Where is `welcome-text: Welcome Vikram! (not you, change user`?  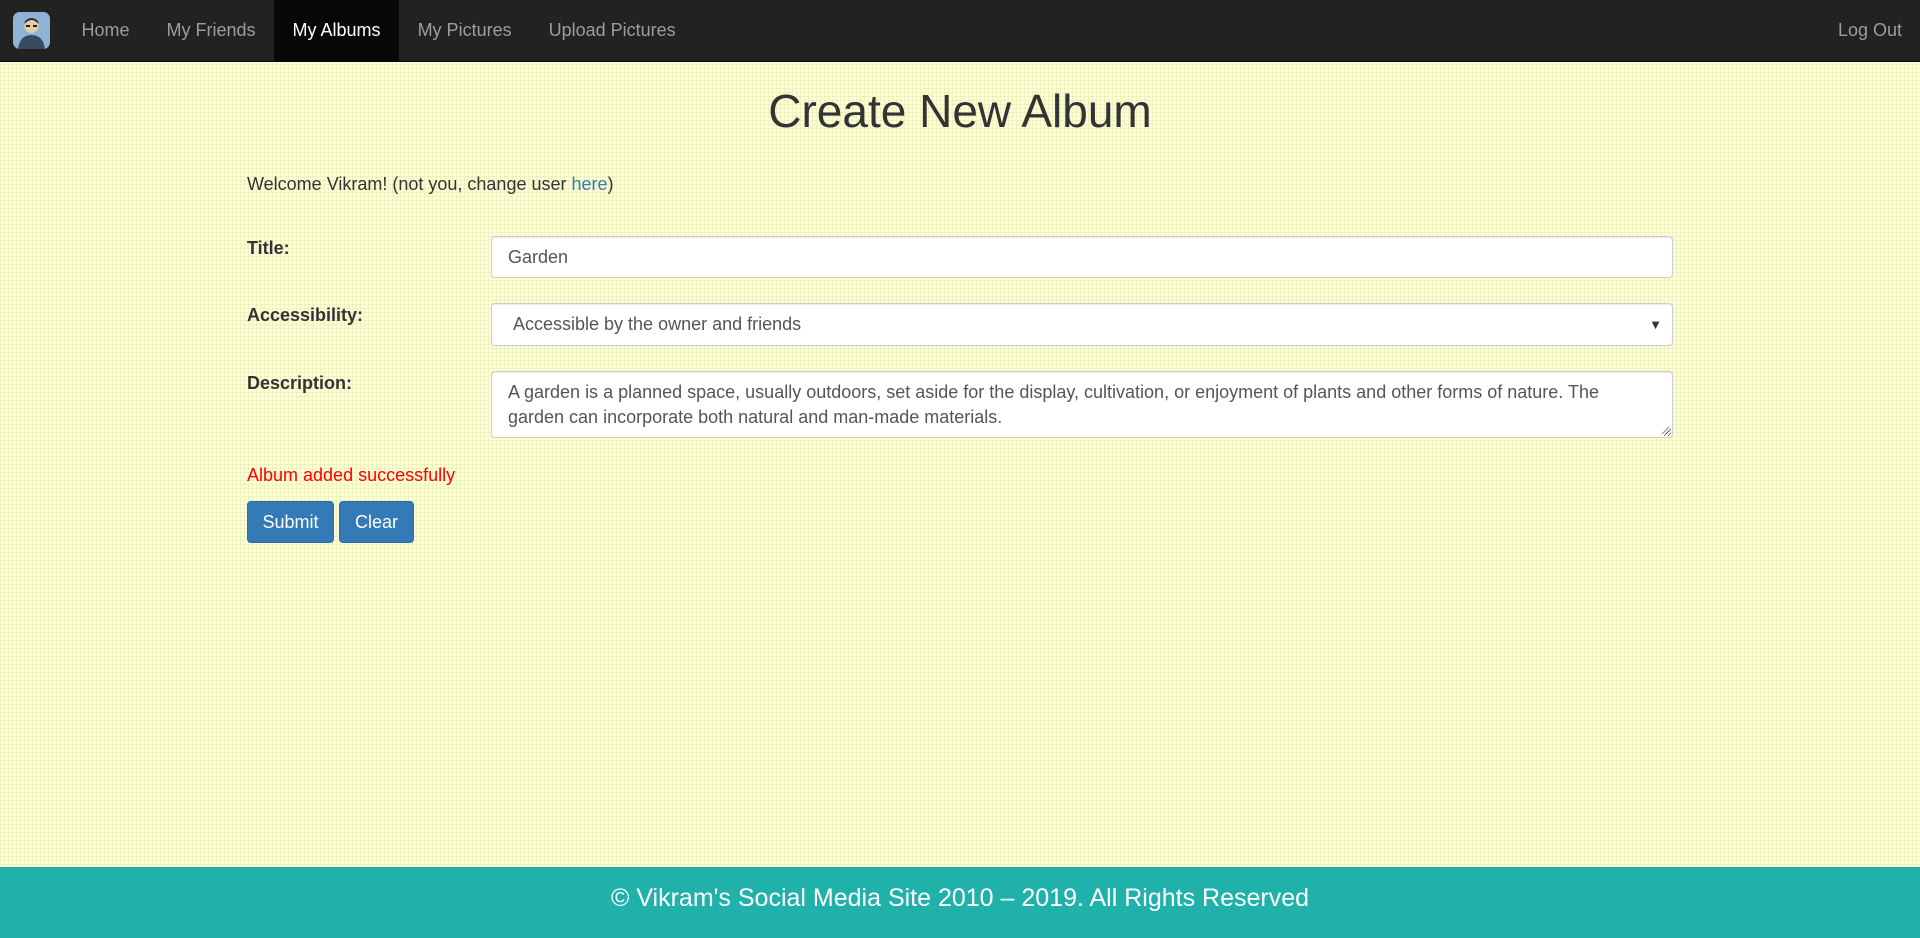
welcome-text: Welcome Vikram! (not you, change user is located at coordinates (409, 184).